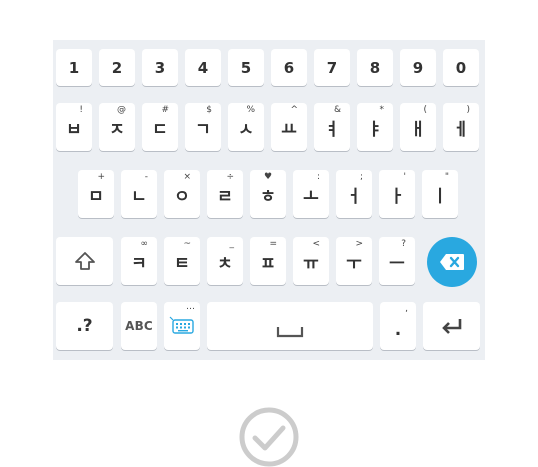 Image resolution: width=538 pixels, height=467 pixels. I want to click on key-hint: =, so click(273, 244).